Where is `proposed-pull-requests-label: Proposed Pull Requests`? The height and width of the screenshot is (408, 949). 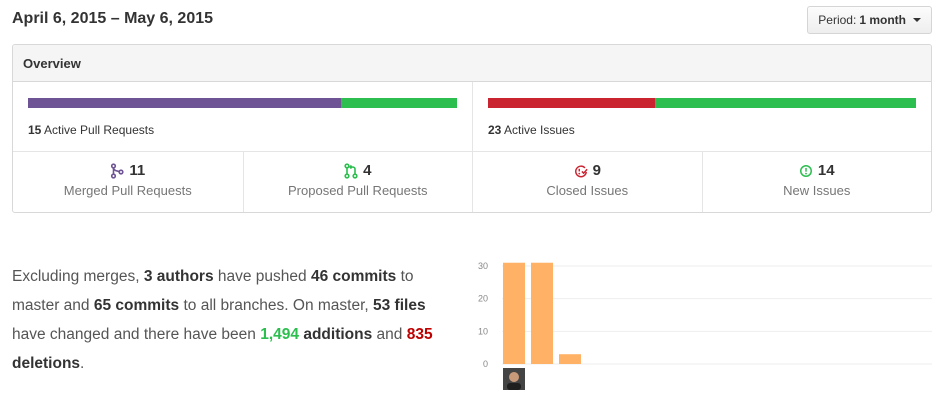
proposed-pull-requests-label: Proposed Pull Requests is located at coordinates (358, 190).